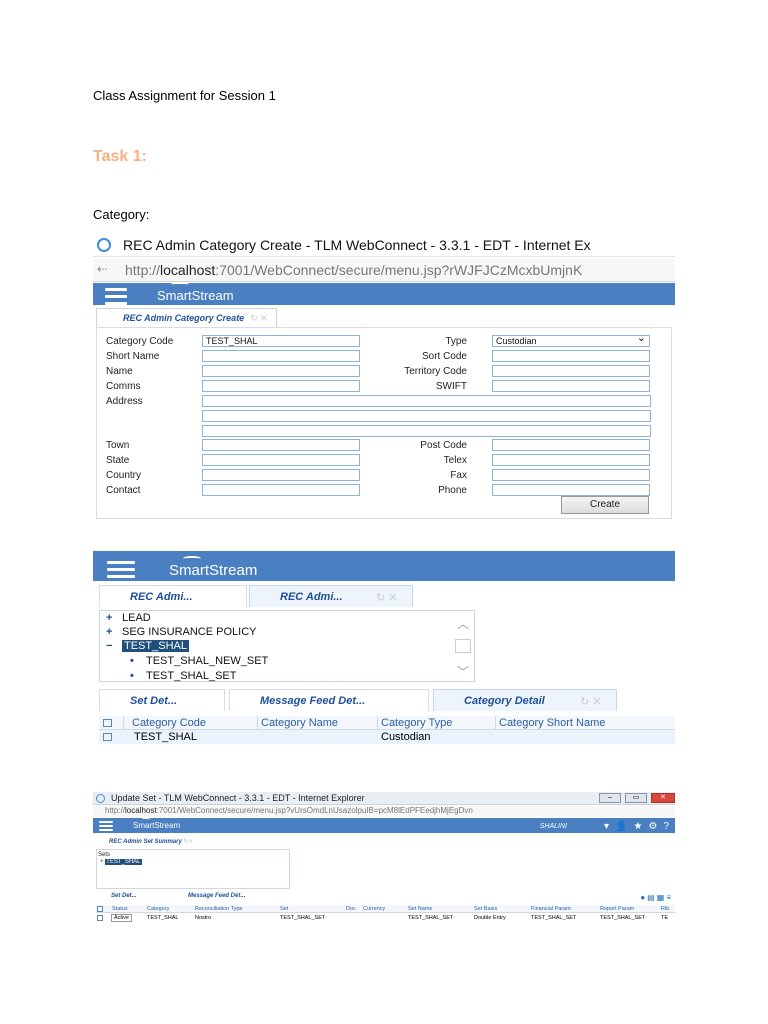 The image size is (768, 1024). I want to click on tree-node-test-shal-new-set: • TEST_SHAL_NEW_SET, so click(199, 661).